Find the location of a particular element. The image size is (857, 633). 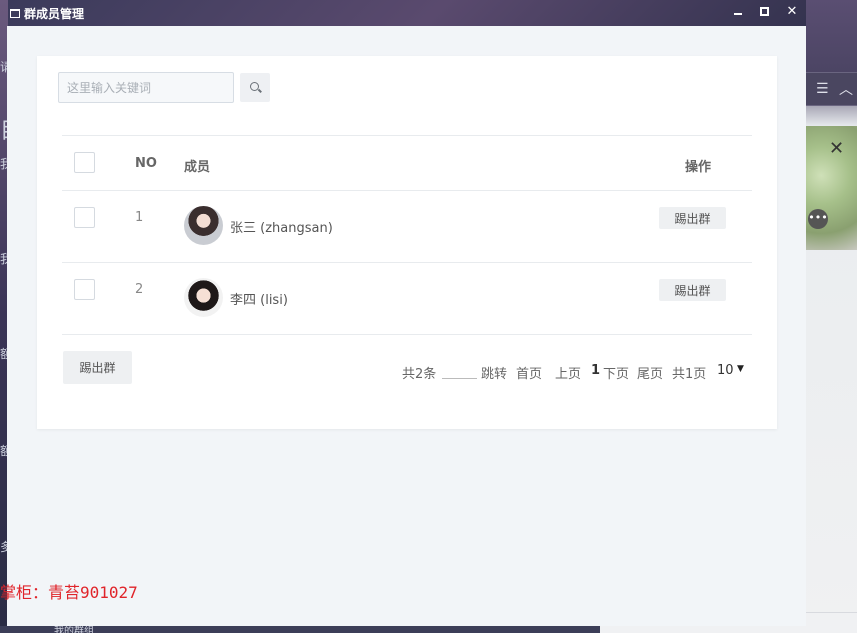

page-jump-input is located at coordinates (459, 370).